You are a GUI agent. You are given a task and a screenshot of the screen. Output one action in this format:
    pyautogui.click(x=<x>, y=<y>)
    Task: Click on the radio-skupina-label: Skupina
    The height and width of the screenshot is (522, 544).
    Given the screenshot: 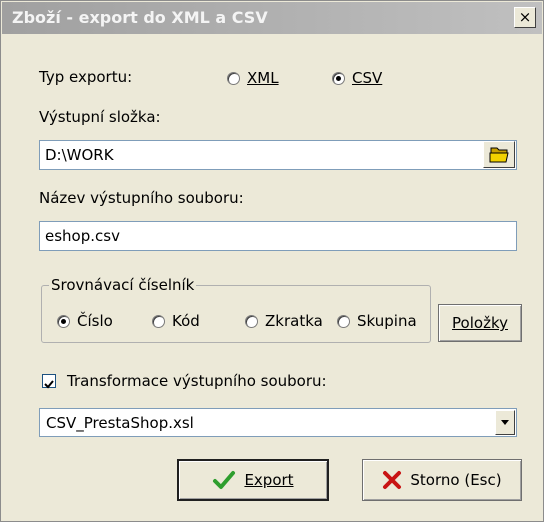 What is the action you would take?
    pyautogui.click(x=387, y=321)
    